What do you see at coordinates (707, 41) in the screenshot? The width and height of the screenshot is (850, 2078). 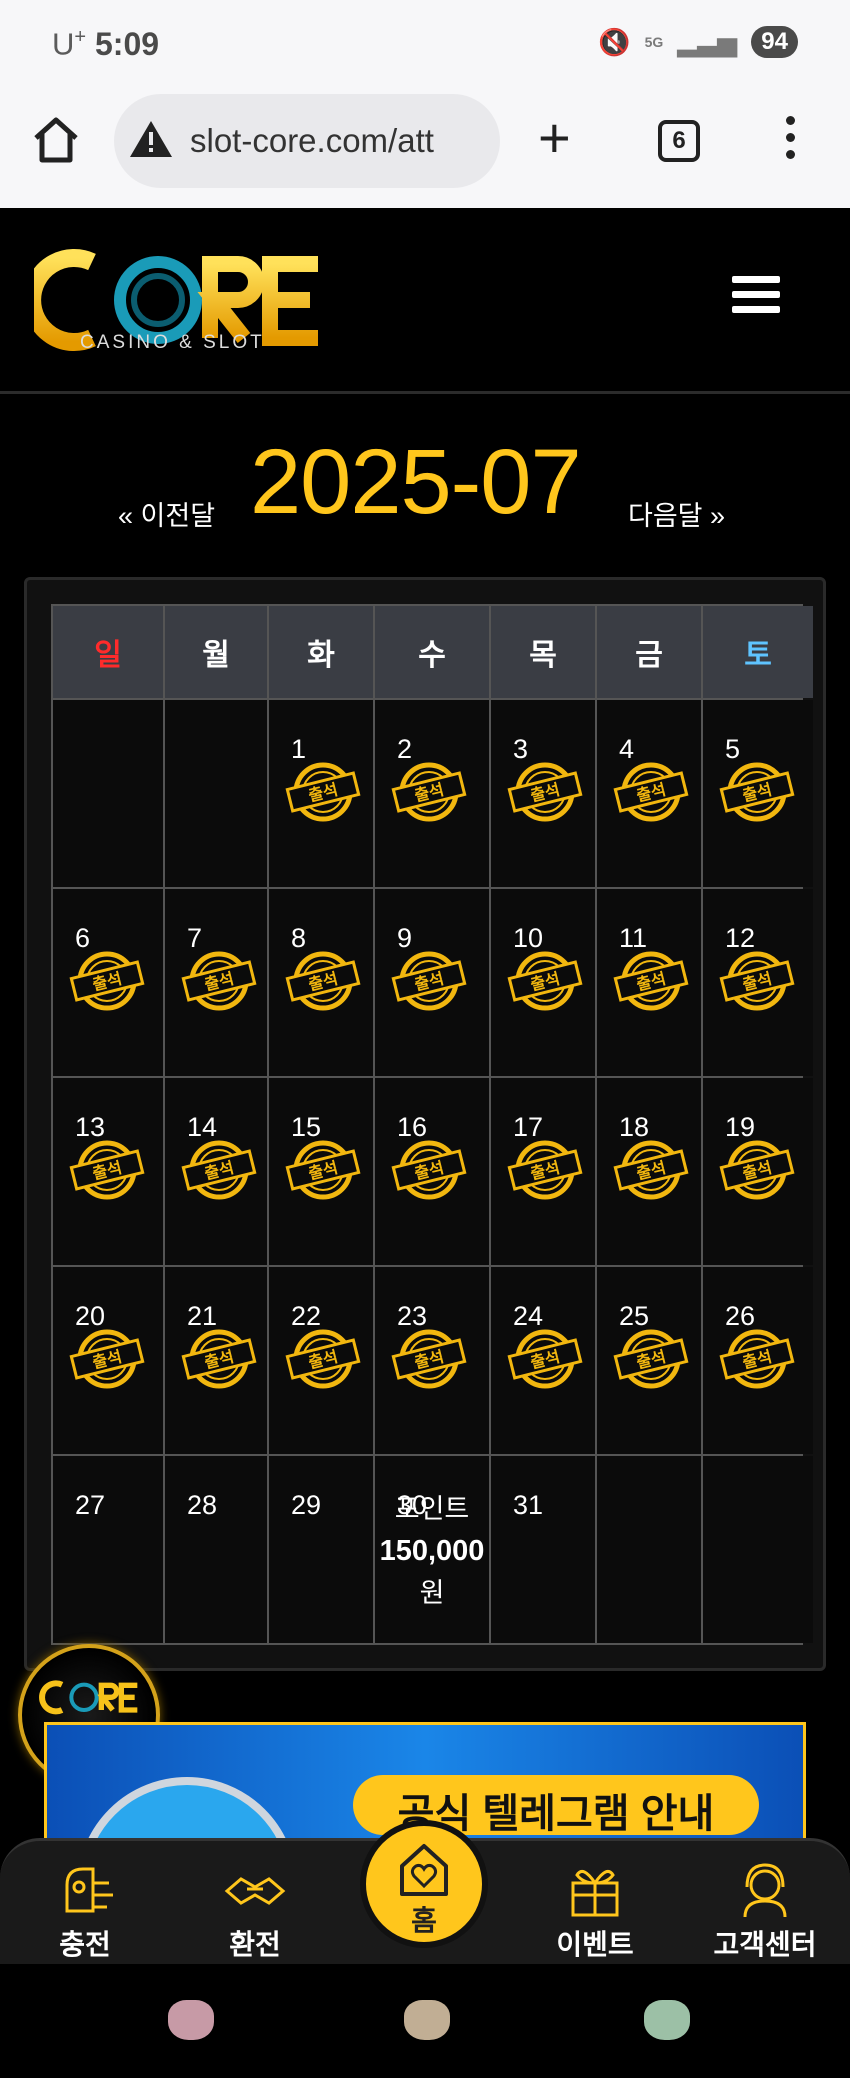 I see `signal-icon: ▂▃▅` at bounding box center [707, 41].